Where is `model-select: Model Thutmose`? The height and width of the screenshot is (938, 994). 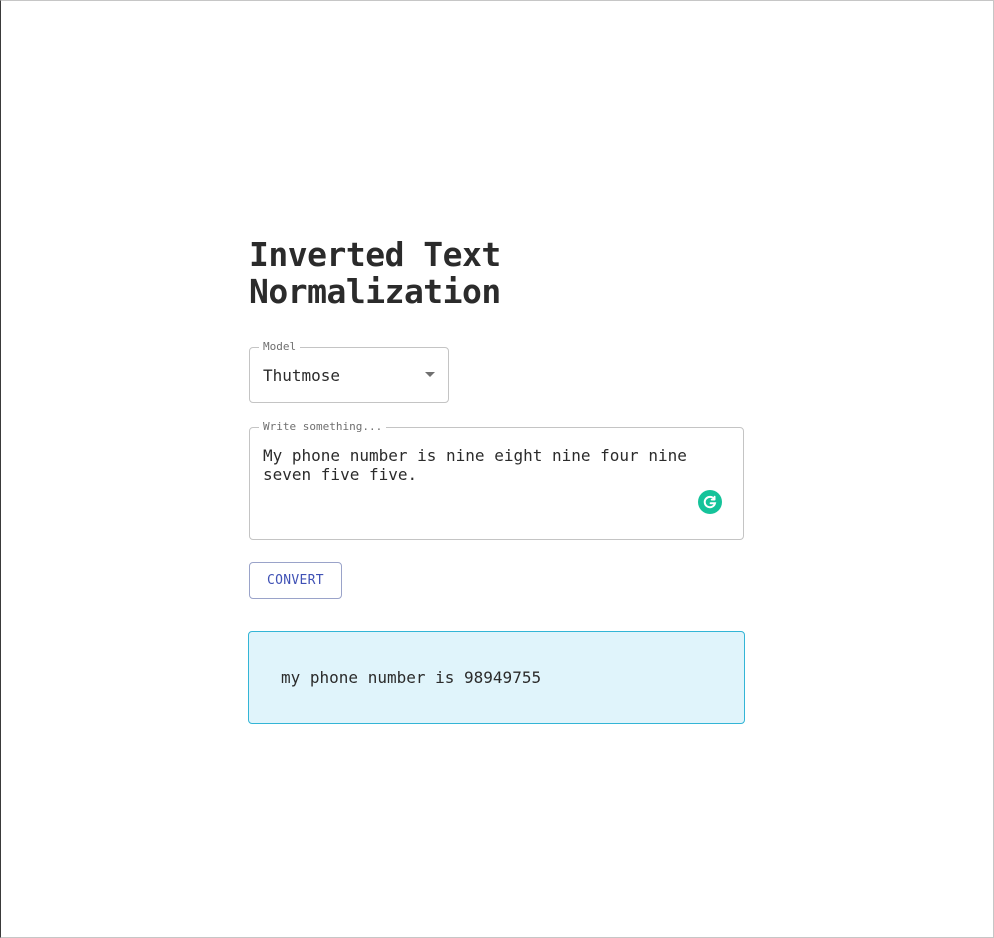 model-select: Model Thutmose is located at coordinates (349, 371).